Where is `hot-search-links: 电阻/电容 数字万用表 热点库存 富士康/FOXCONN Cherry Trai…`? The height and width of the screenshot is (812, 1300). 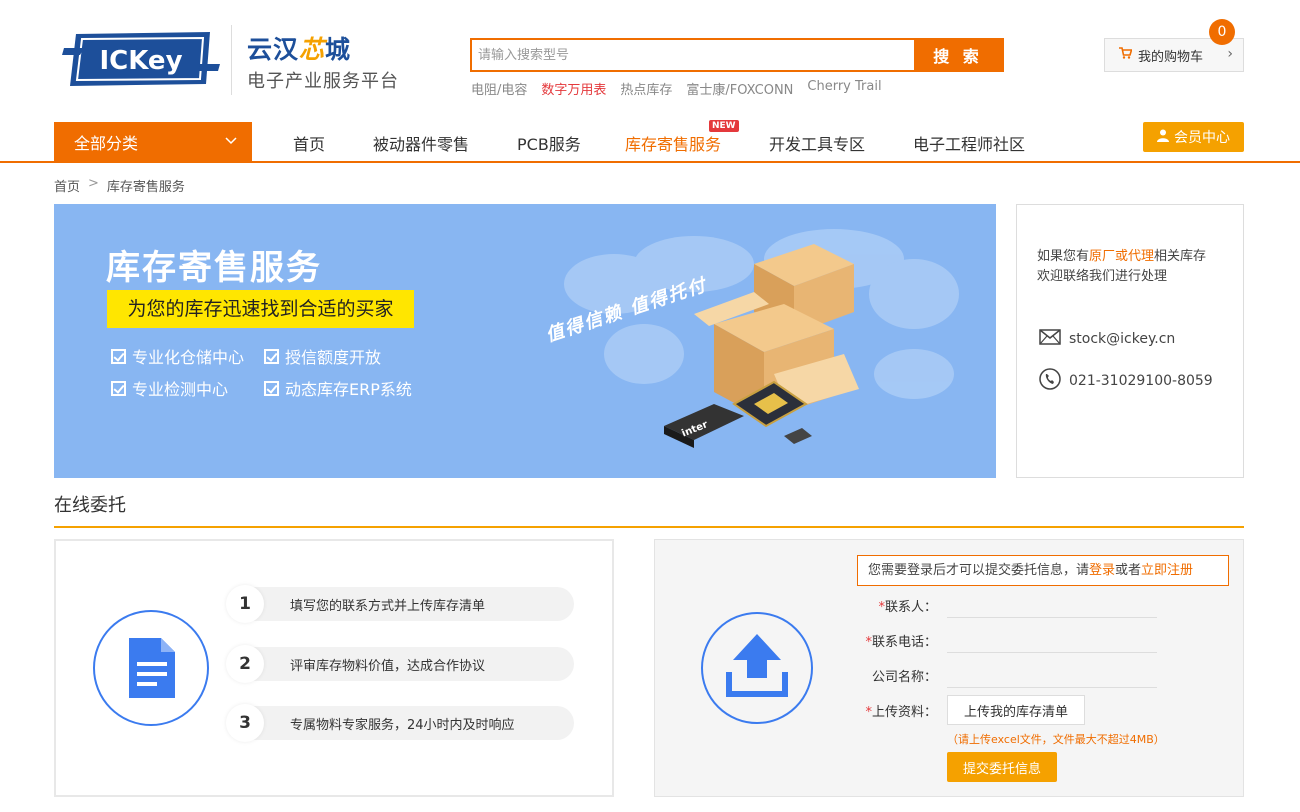 hot-search-links: 电阻/电容 数字万用表 热点库存 富士康/FOXCONN Cherry Trai… is located at coordinates (676, 88).